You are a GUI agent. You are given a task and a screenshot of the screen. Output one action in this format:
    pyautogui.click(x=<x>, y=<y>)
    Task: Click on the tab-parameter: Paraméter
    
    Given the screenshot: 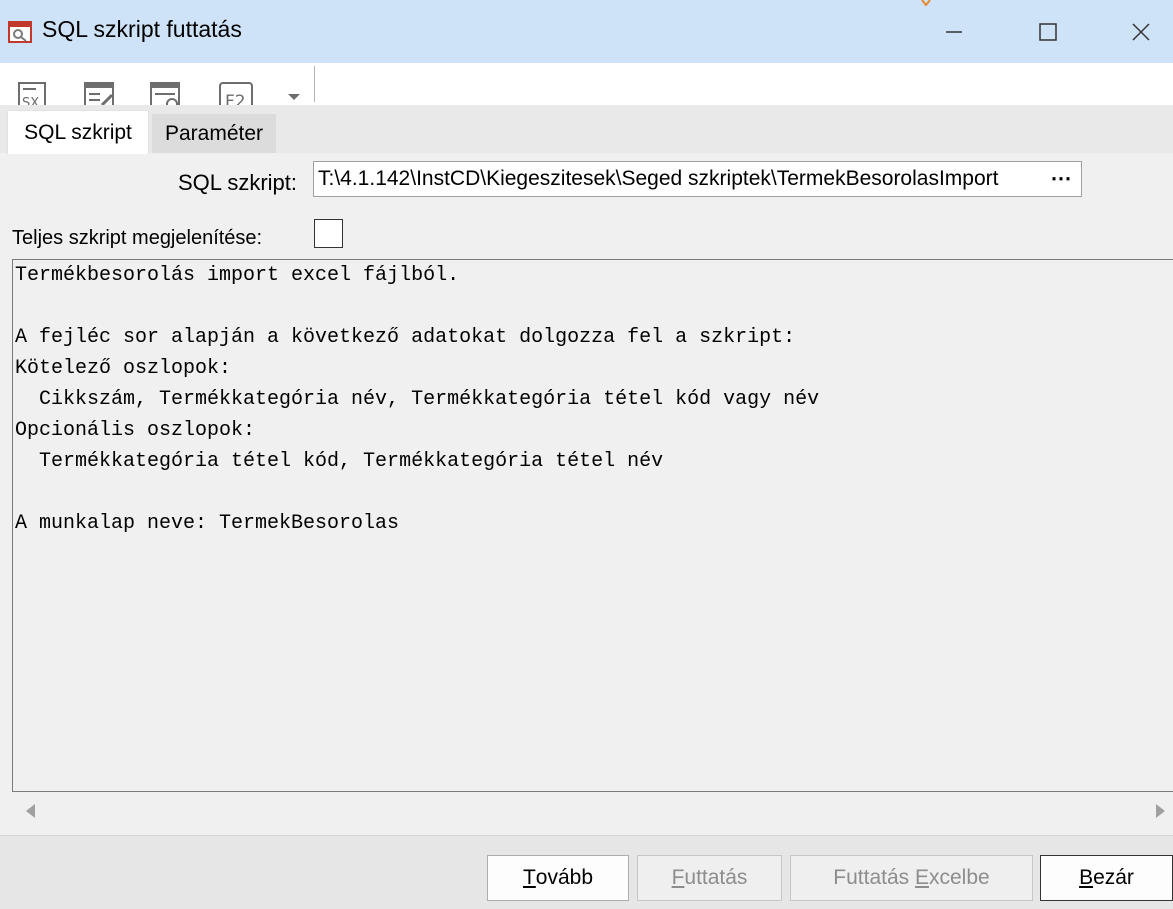 What is the action you would take?
    pyautogui.click(x=214, y=133)
    